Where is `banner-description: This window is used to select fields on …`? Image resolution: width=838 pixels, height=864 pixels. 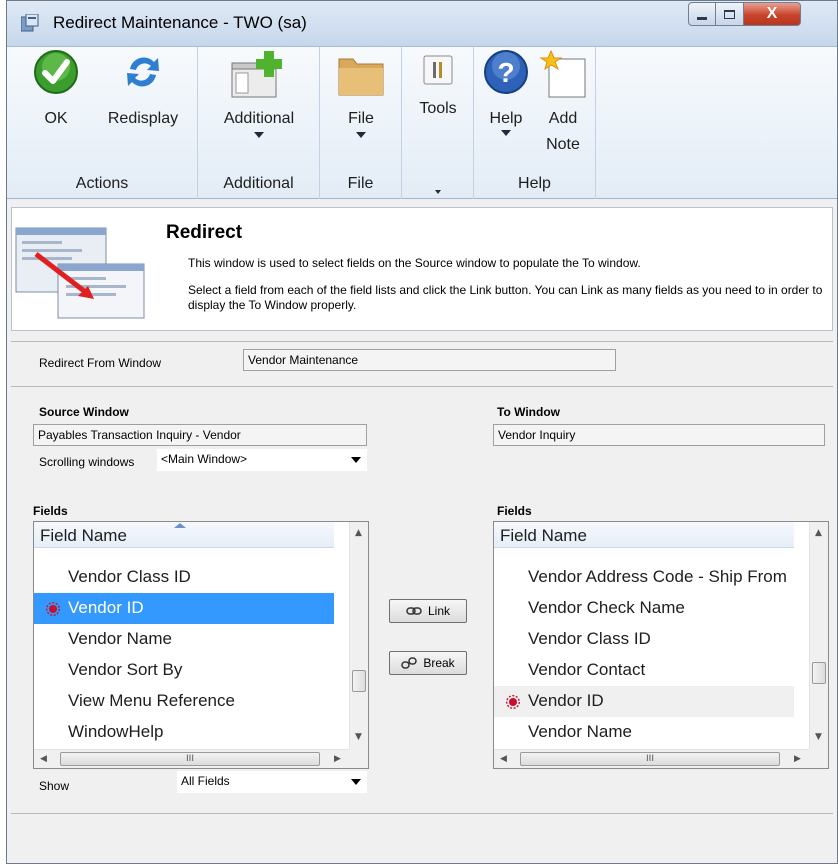 banner-description: This window is used to select fields on … is located at coordinates (508, 290).